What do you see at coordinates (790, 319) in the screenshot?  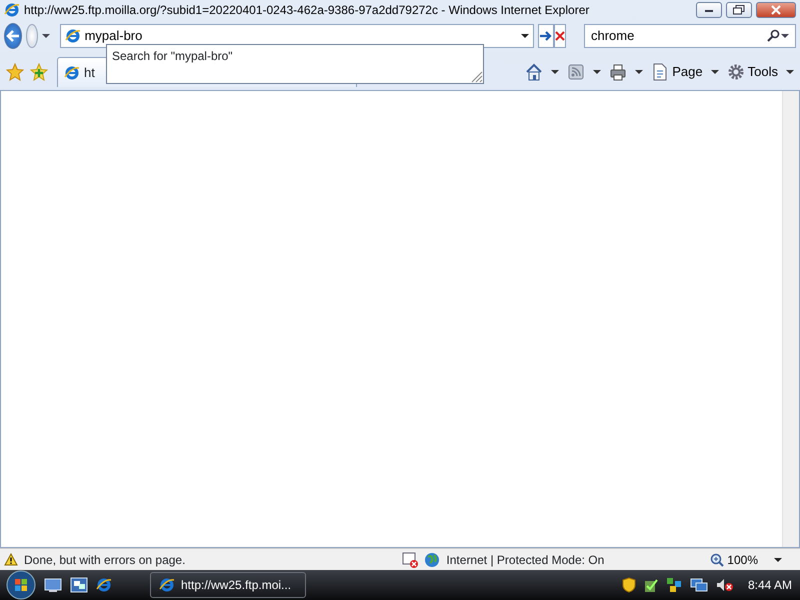 I see `scrollbar` at bounding box center [790, 319].